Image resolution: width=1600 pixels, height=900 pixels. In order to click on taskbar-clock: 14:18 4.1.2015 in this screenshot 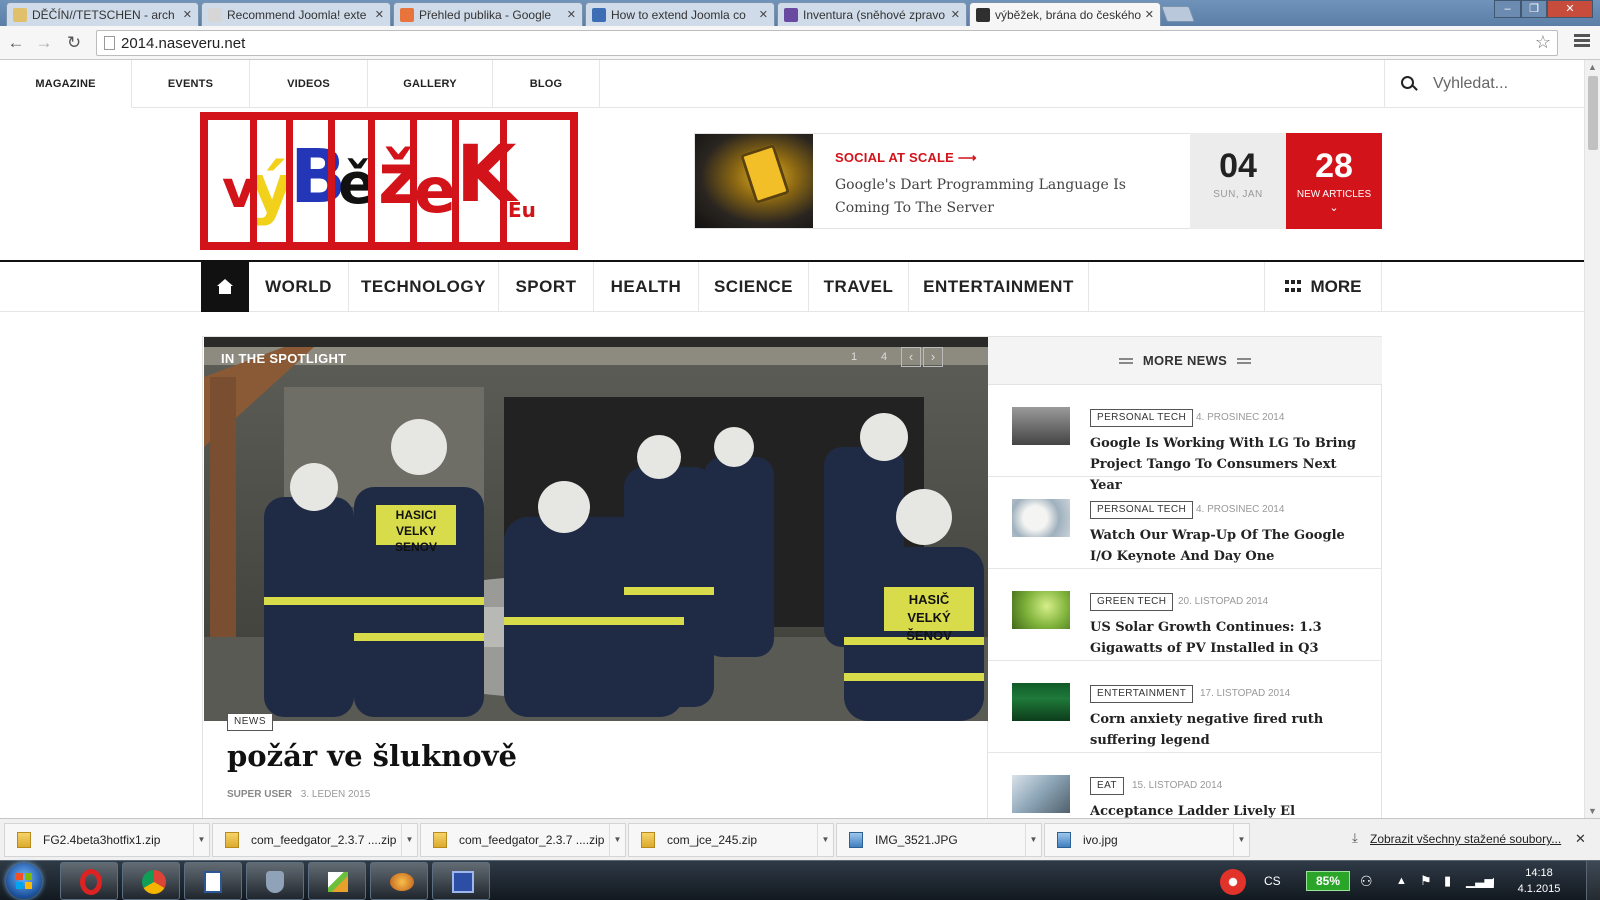, I will do `click(1539, 881)`.